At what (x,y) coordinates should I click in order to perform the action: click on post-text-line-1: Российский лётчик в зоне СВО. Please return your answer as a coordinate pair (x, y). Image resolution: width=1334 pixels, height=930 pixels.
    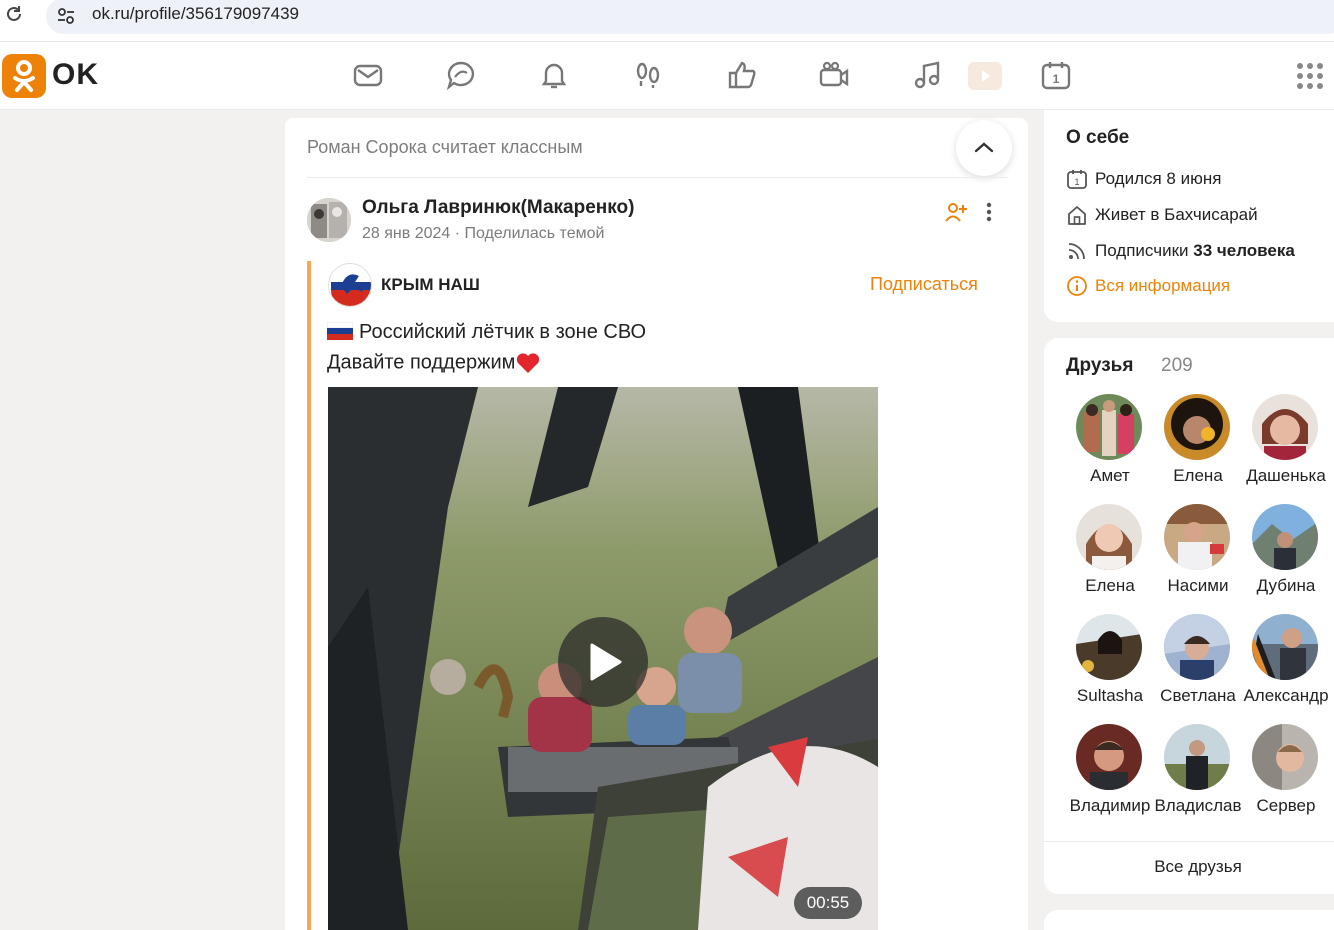
    Looking at the image, I should click on (486, 332).